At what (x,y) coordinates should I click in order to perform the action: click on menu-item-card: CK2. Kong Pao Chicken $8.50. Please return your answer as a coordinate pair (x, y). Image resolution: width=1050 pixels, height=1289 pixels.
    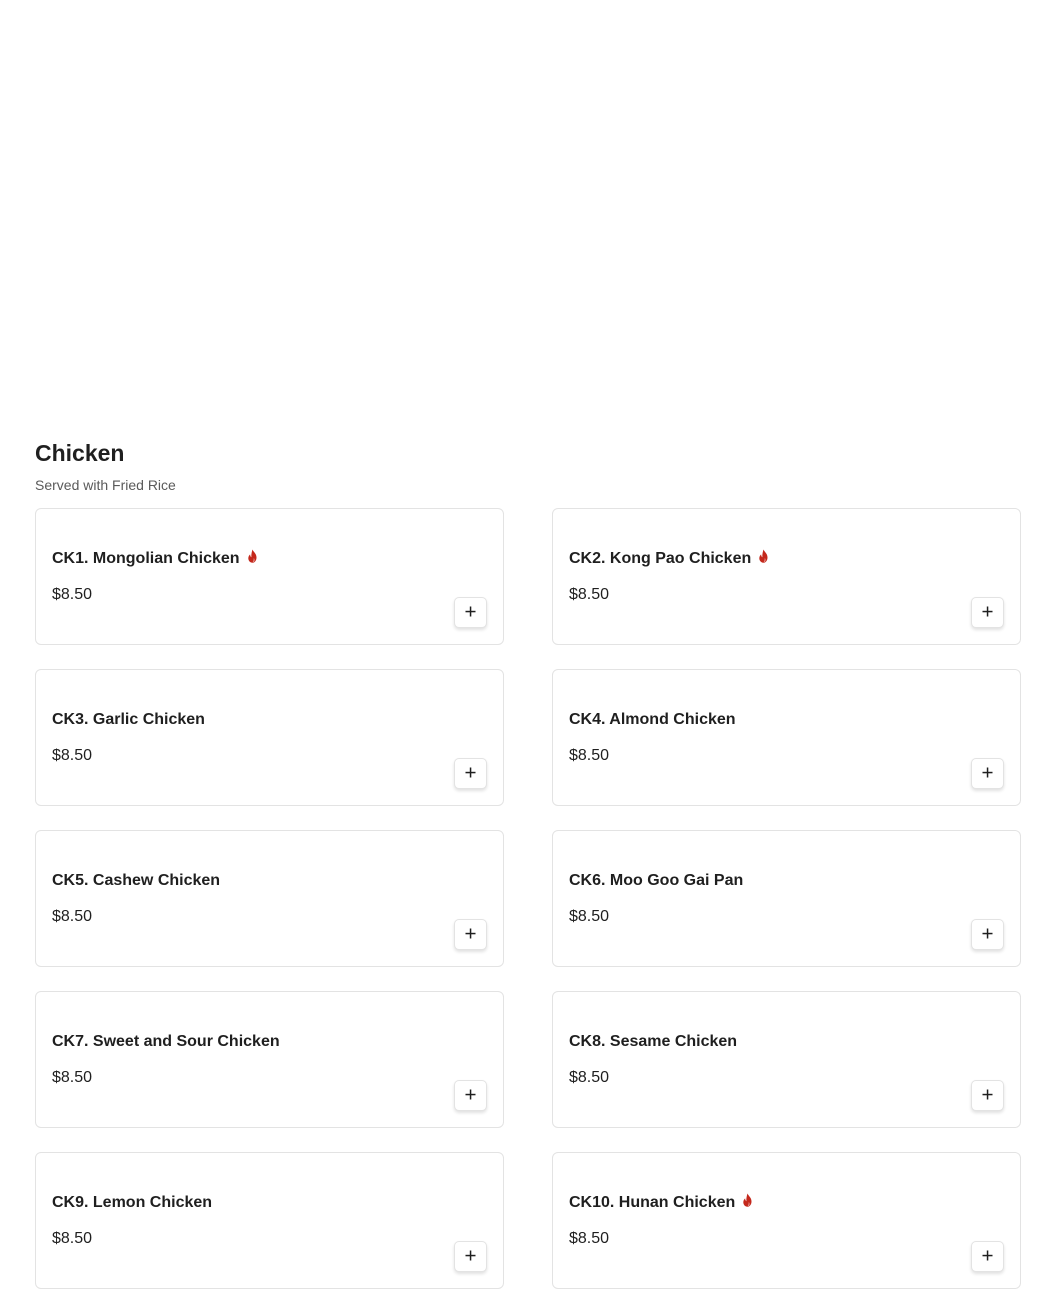
    Looking at the image, I should click on (786, 576).